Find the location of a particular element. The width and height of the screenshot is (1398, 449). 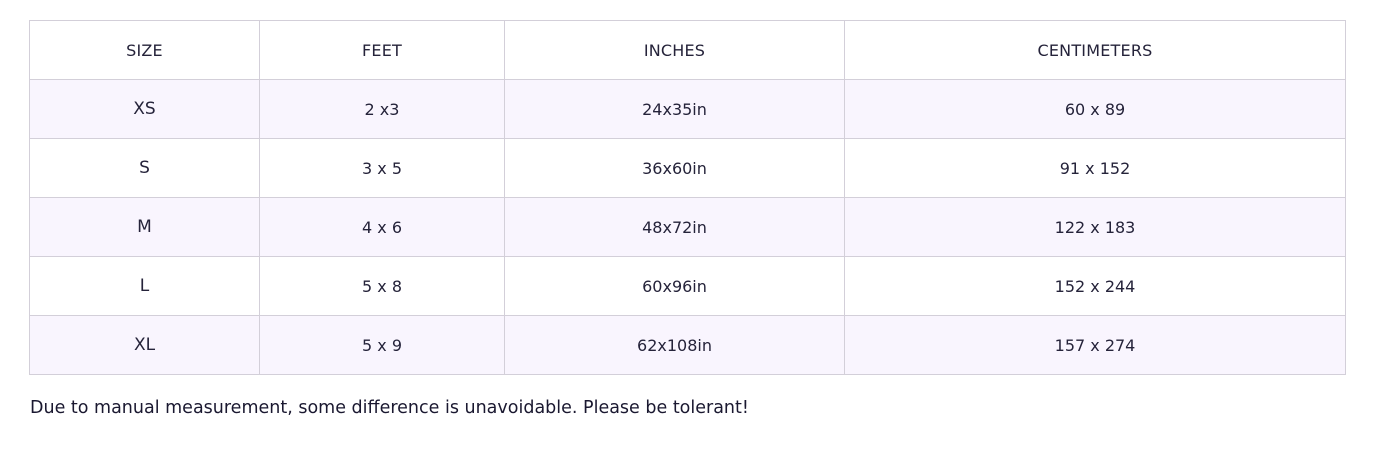

feet-cell: 2 x3 is located at coordinates (382, 109).